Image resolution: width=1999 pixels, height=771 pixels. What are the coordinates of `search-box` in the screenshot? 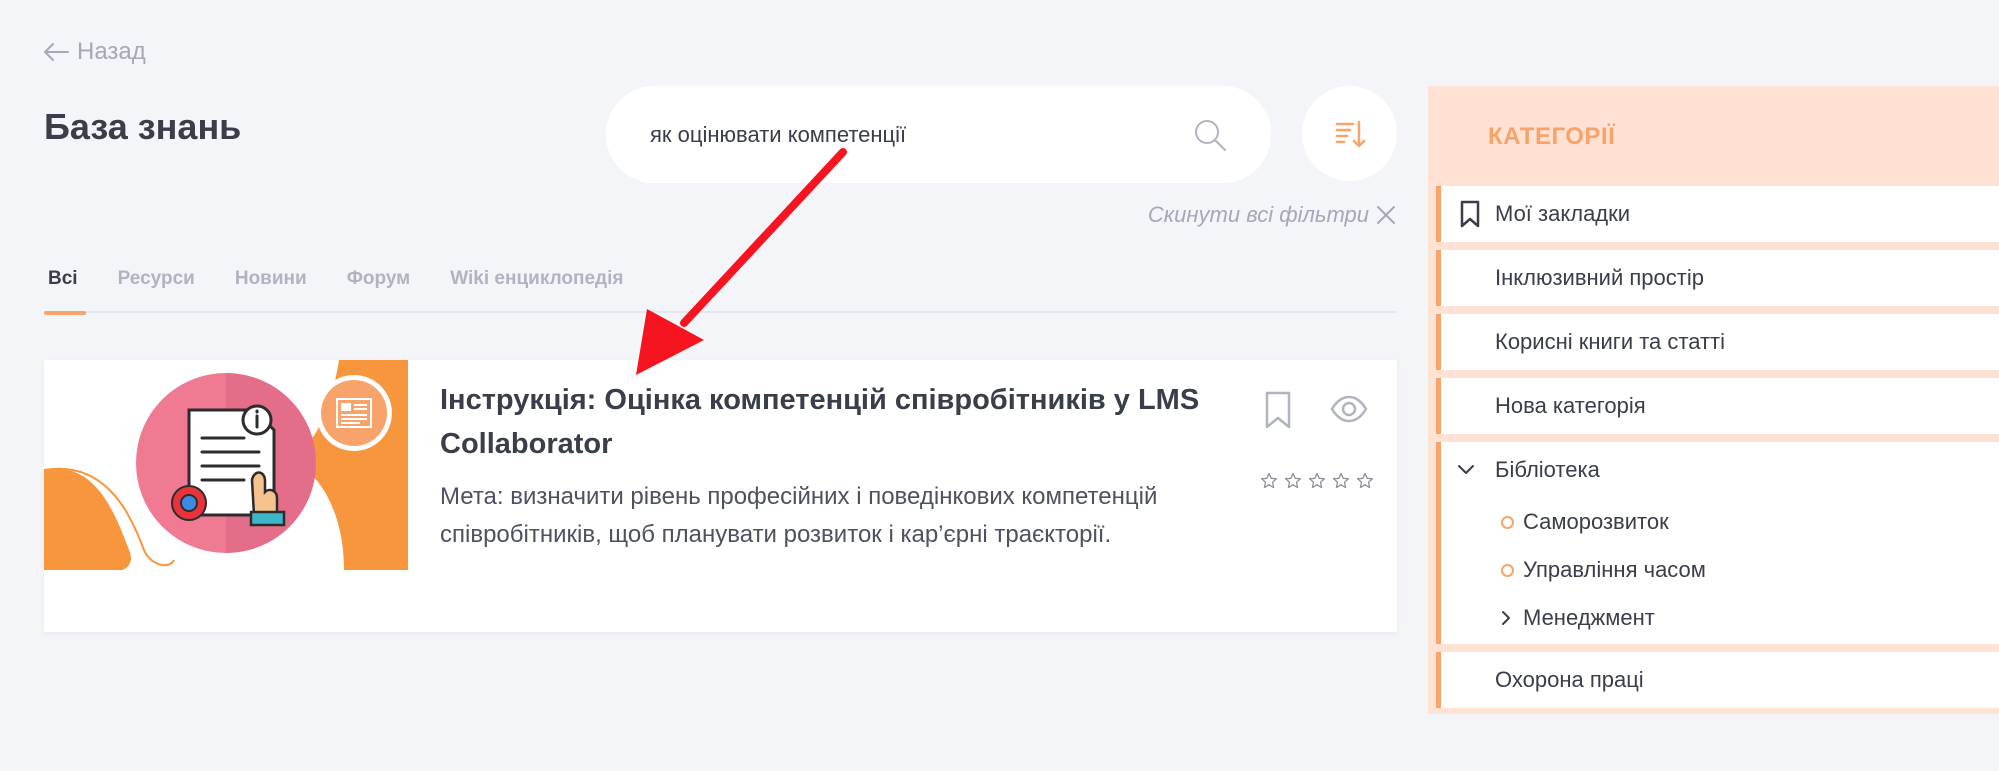 It's located at (938, 134).